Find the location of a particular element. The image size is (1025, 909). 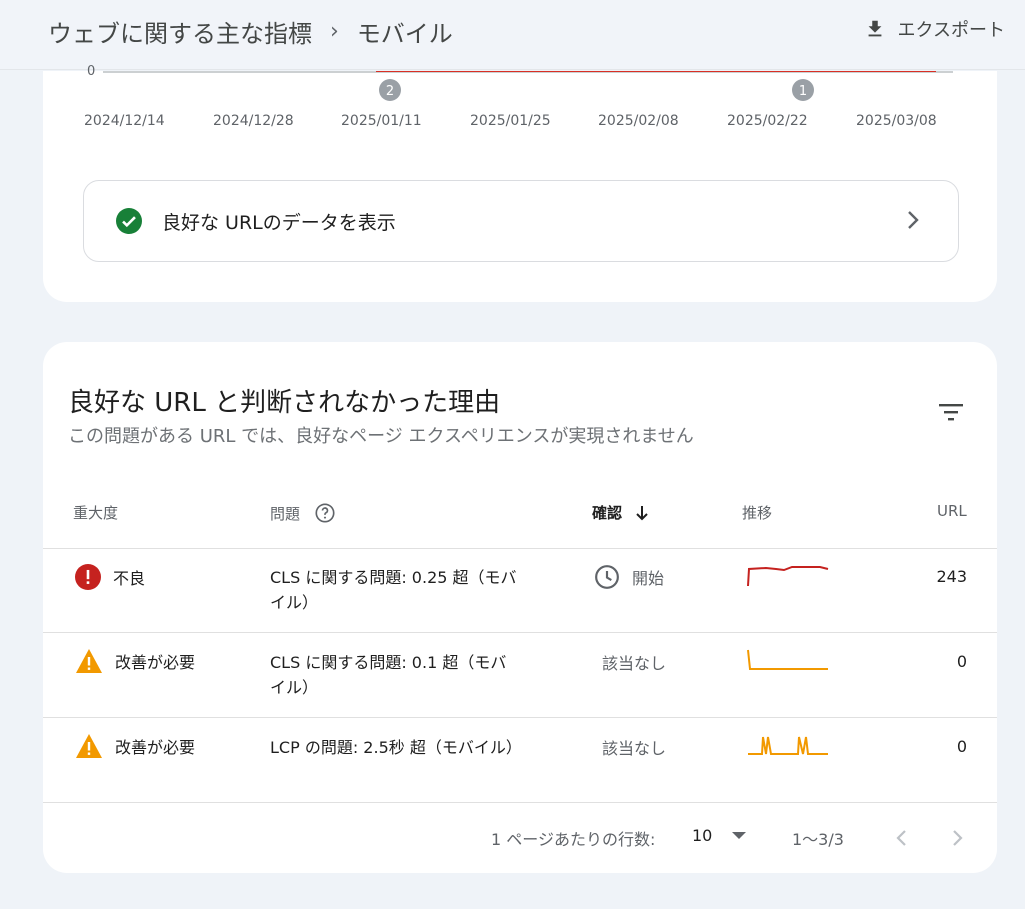

x-axis-tick: 2025/03/08 is located at coordinates (896, 121).